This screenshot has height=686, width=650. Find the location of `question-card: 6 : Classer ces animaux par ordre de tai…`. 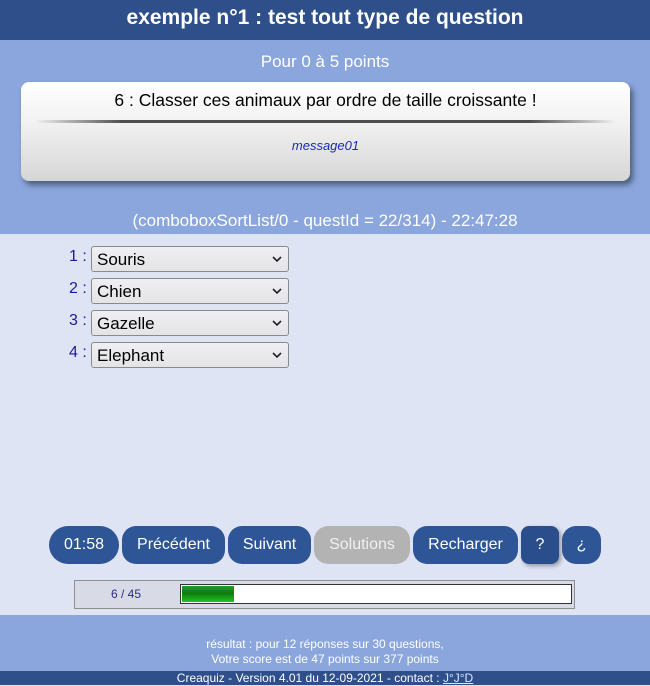

question-card: 6 : Classer ces animaux par ordre de tai… is located at coordinates (325, 131).